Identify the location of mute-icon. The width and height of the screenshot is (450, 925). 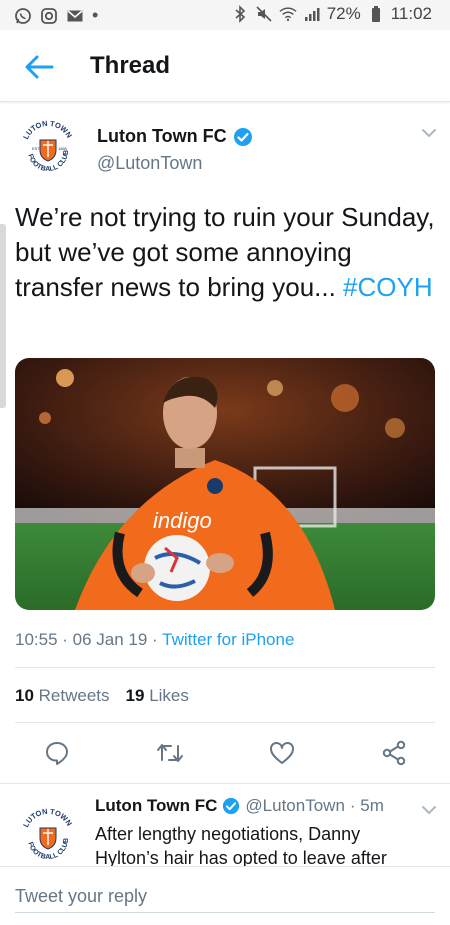
(264, 14).